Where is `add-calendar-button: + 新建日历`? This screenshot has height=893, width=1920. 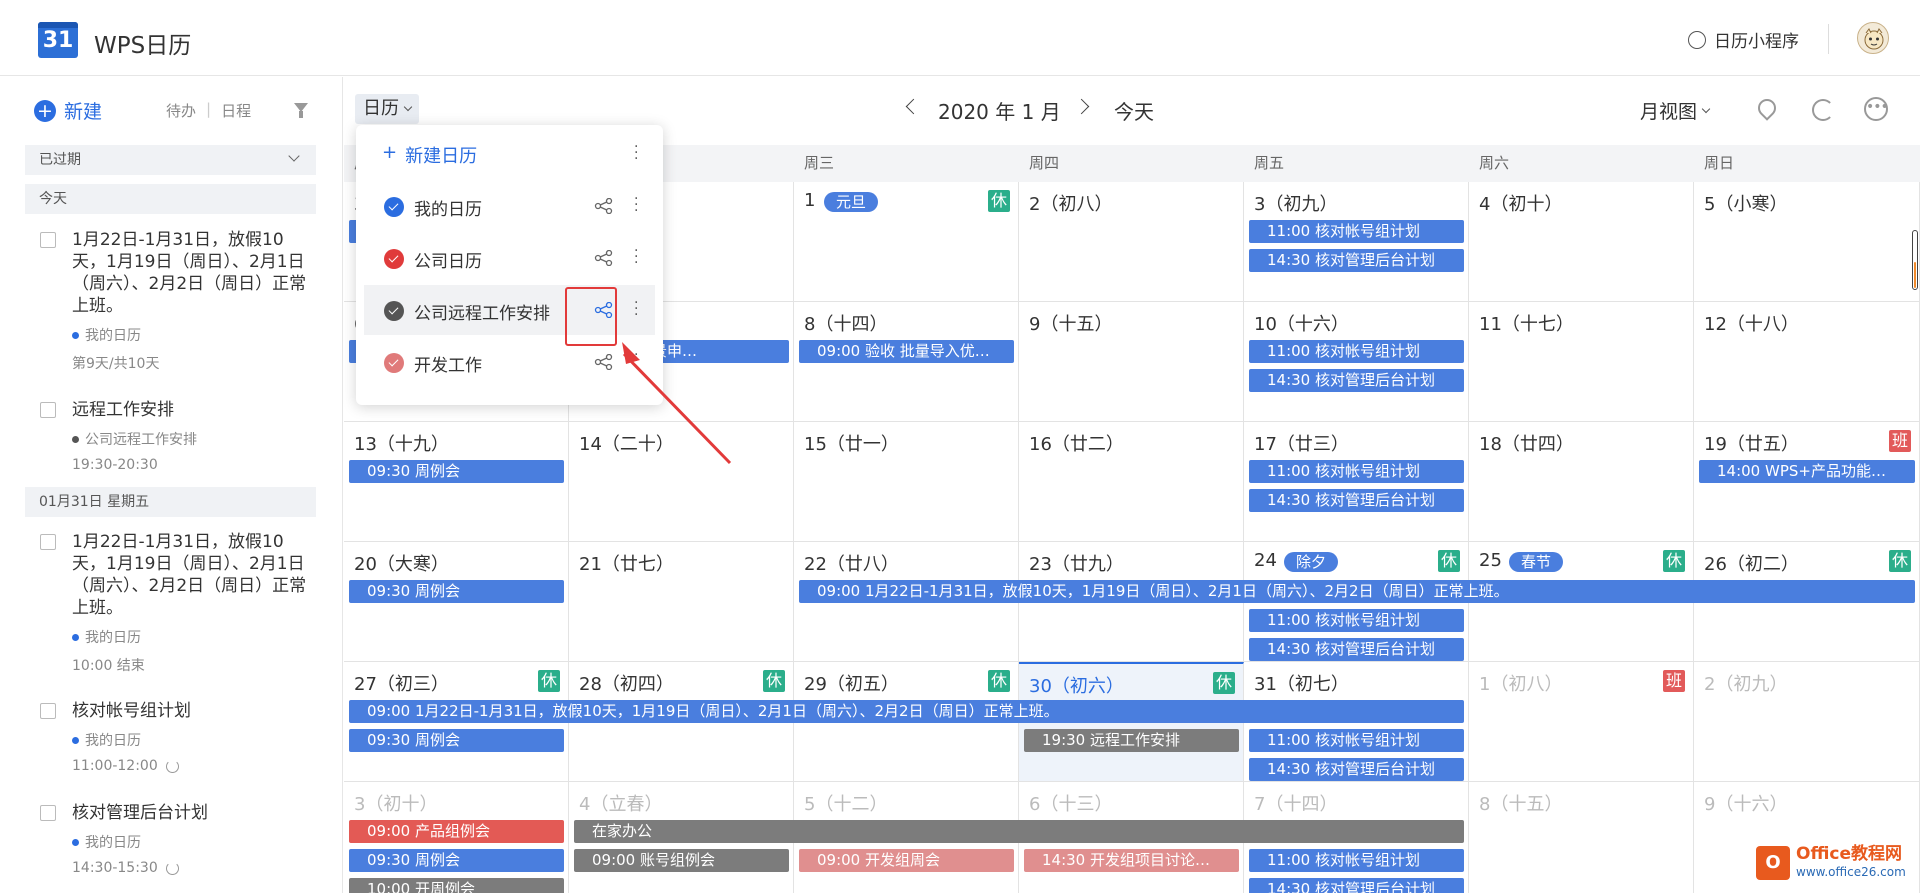
add-calendar-button: + 新建日历 is located at coordinates (429, 155).